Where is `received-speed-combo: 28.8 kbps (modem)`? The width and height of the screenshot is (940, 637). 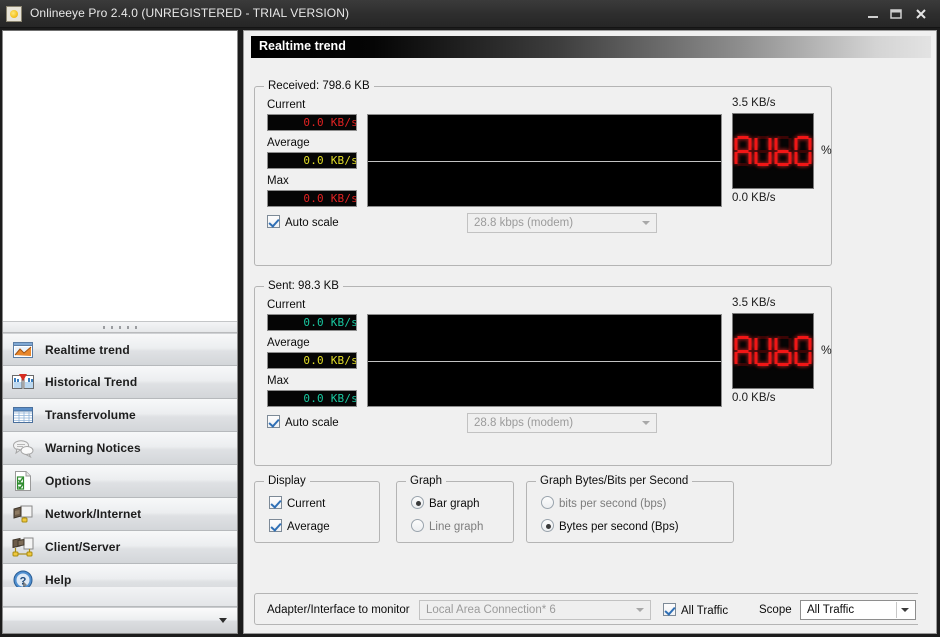 received-speed-combo: 28.8 kbps (modem) is located at coordinates (562, 223).